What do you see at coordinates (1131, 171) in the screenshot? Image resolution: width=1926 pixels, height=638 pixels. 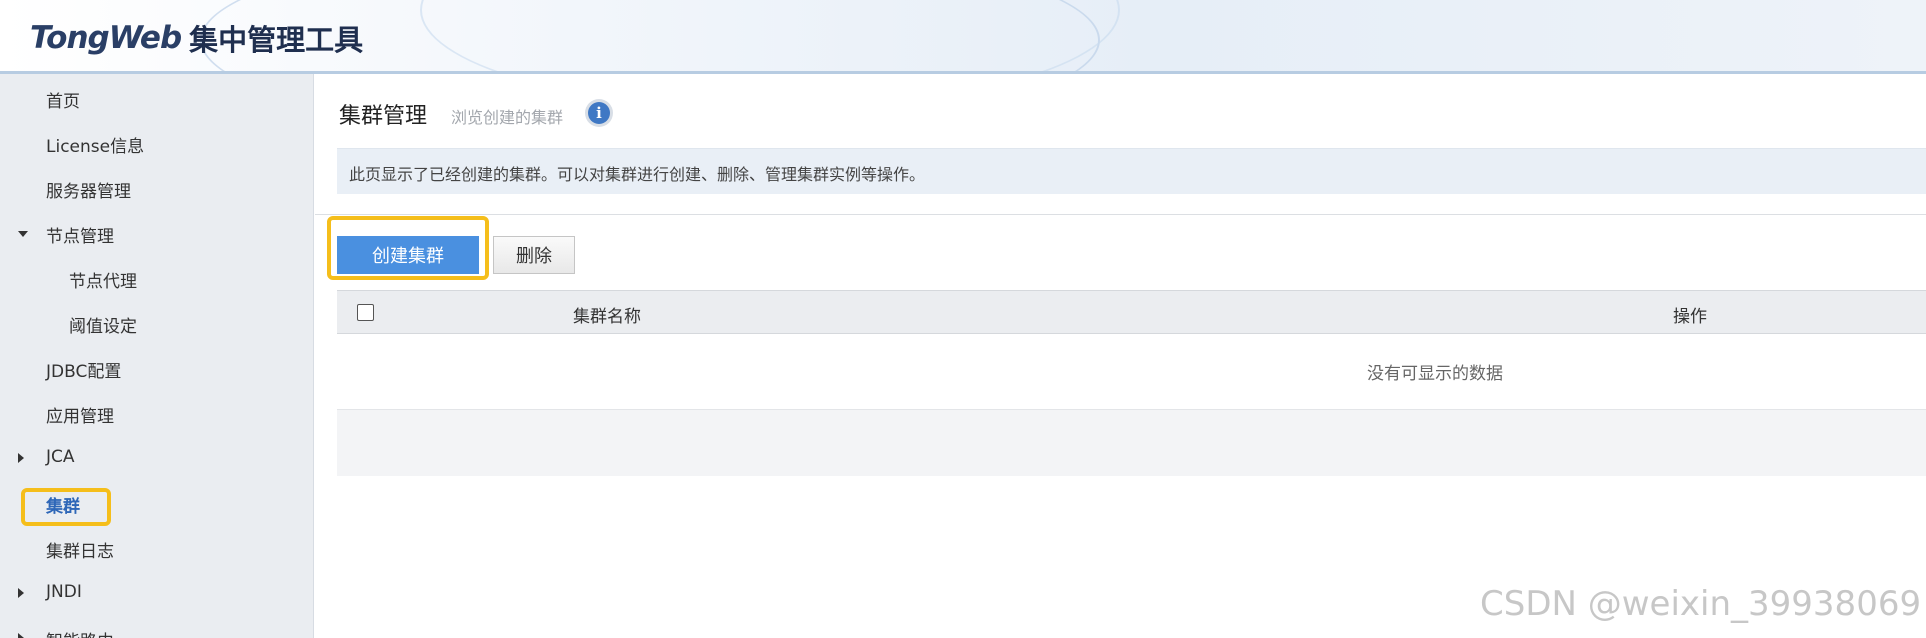 I see `page-description: 此页显示了已经创建的集群。可以对集群进行创建、删除、管理集群实例等操作。` at bounding box center [1131, 171].